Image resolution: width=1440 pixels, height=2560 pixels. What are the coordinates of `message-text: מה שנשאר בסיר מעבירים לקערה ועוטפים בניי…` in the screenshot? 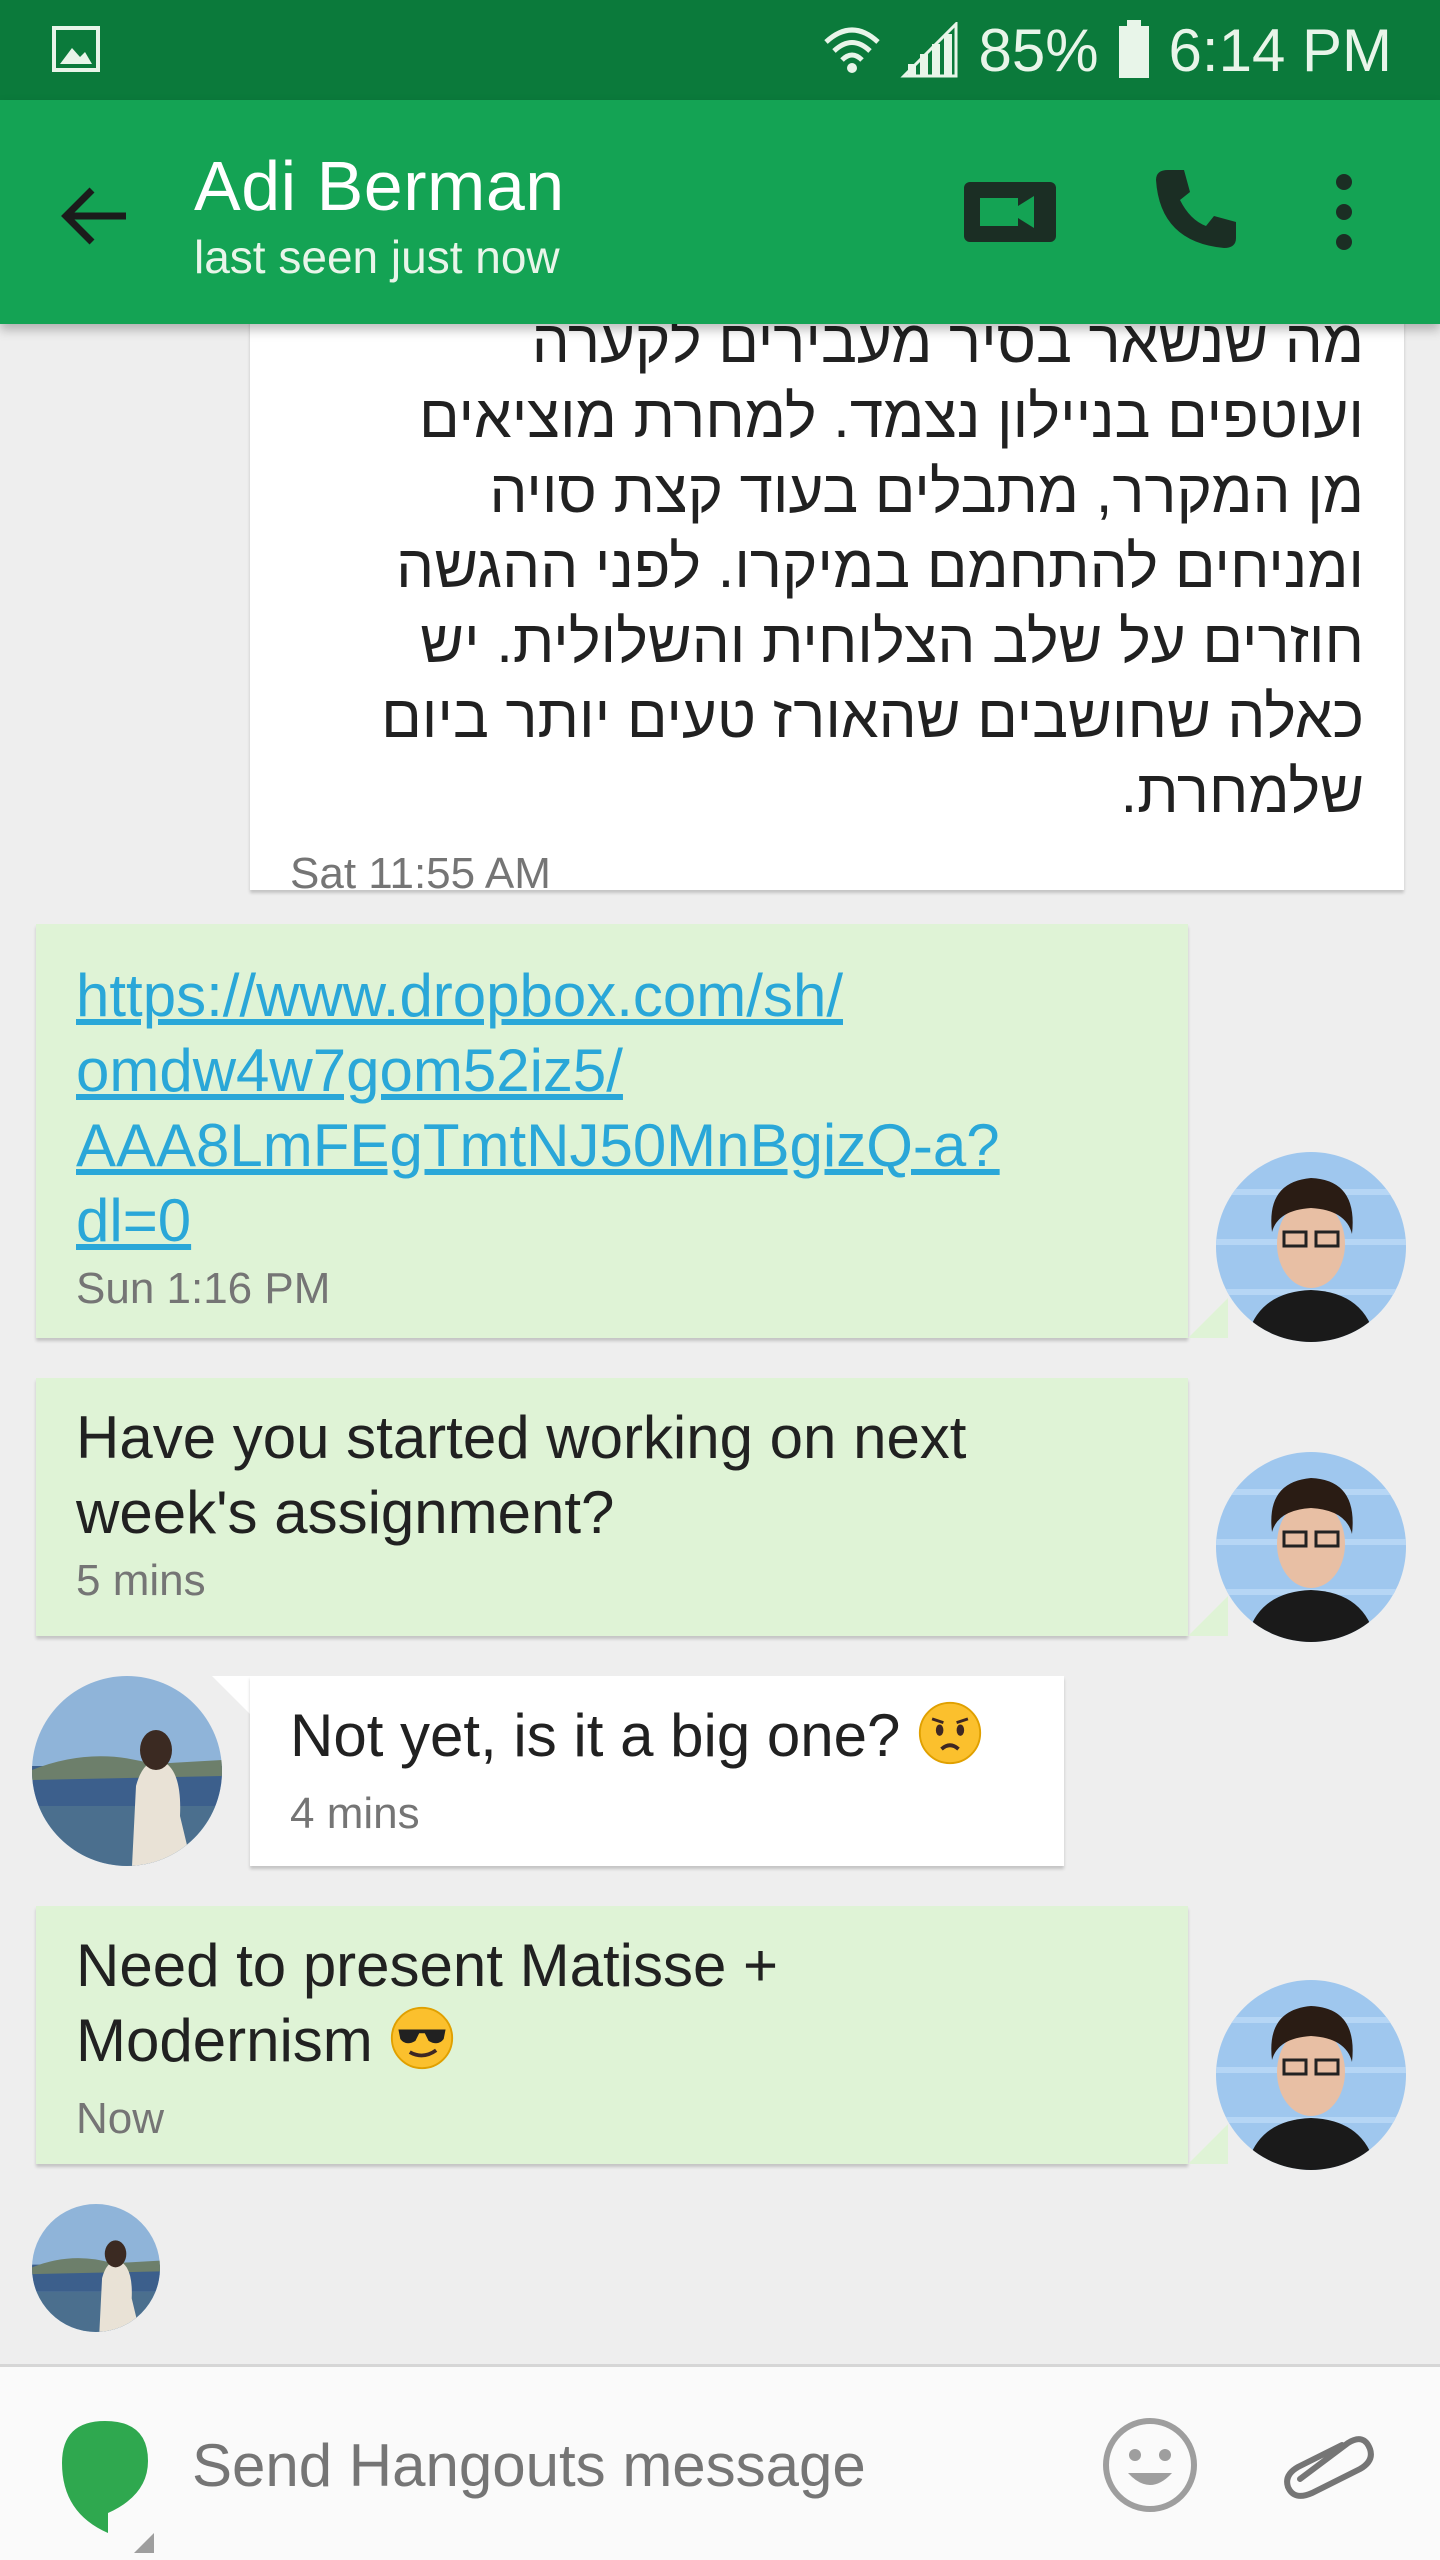 It's located at (827, 576).